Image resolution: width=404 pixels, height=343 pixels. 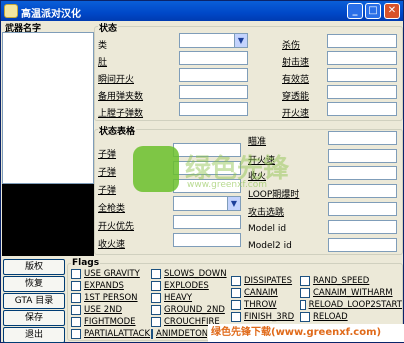 What do you see at coordinates (116, 227) in the screenshot?
I see `table-label-fire-priority: 开火优先` at bounding box center [116, 227].